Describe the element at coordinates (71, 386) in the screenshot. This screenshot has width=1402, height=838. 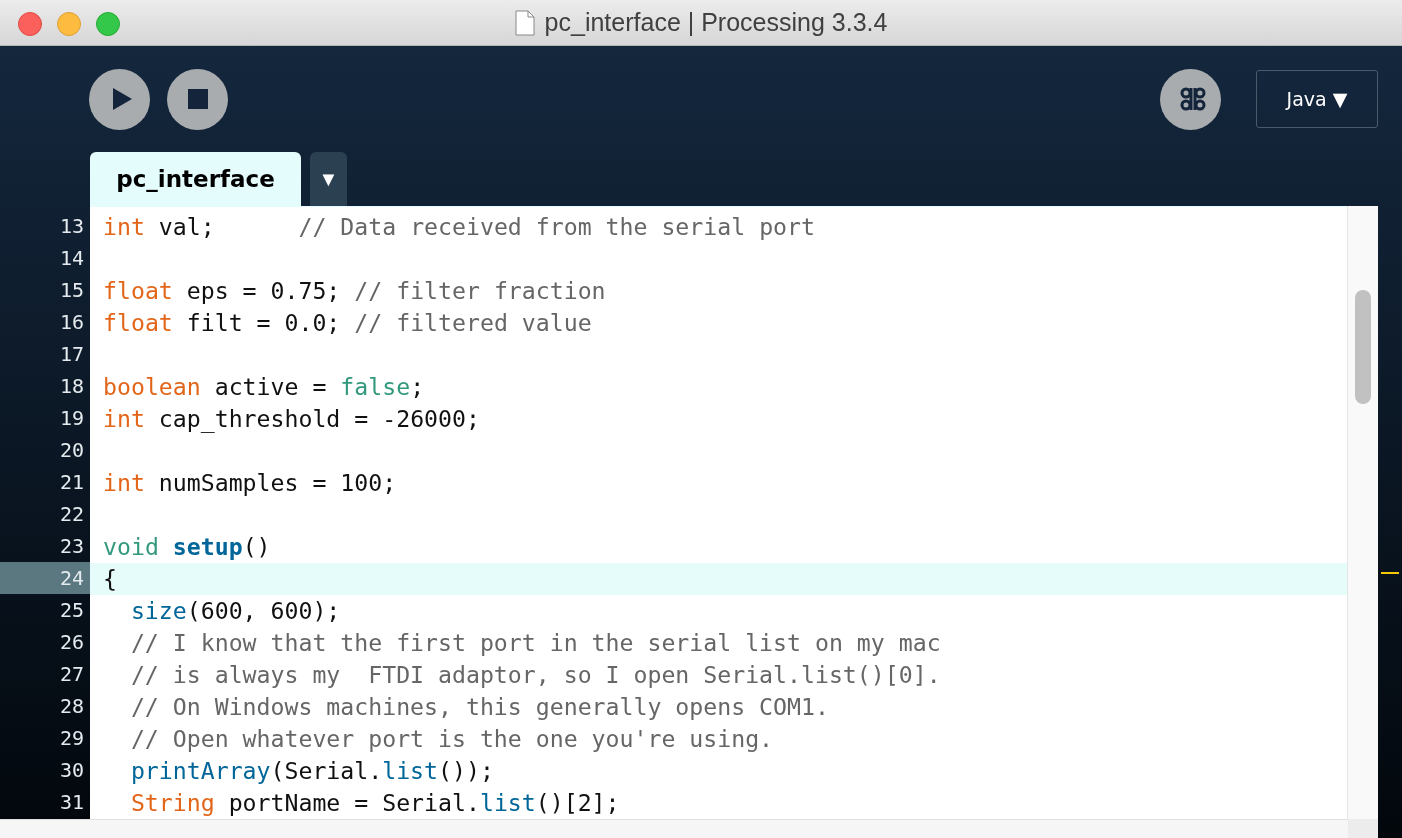
I see `line-number: 18` at that location.